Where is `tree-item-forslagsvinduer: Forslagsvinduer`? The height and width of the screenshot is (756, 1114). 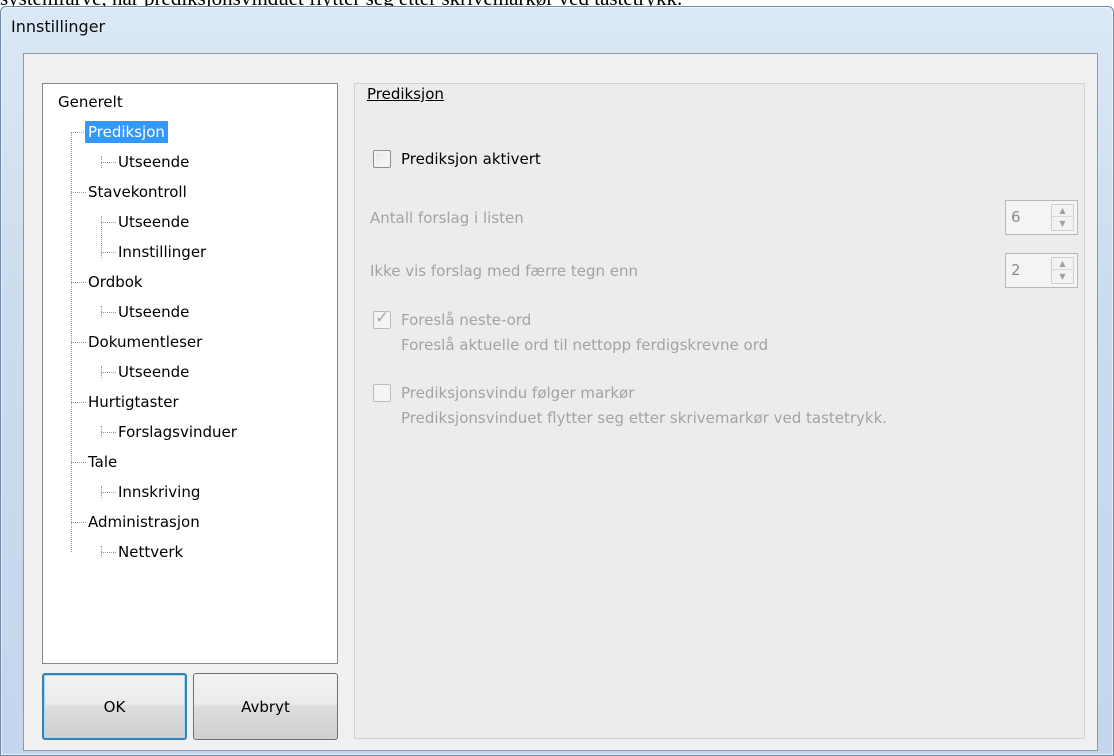 tree-item-forslagsvinduer: Forslagsvinduer is located at coordinates (177, 432).